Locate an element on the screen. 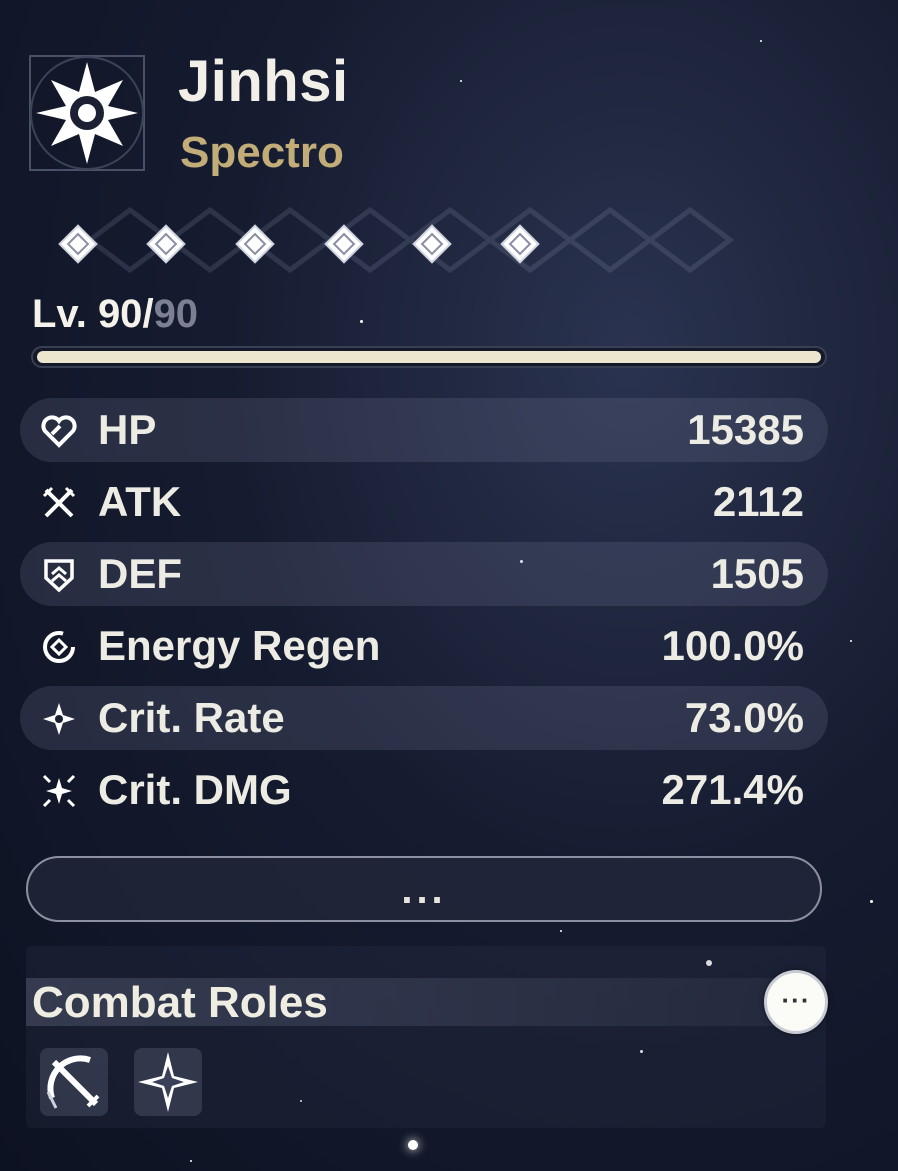 This screenshot has width=898, height=1171. level-progress-fill is located at coordinates (429, 357).